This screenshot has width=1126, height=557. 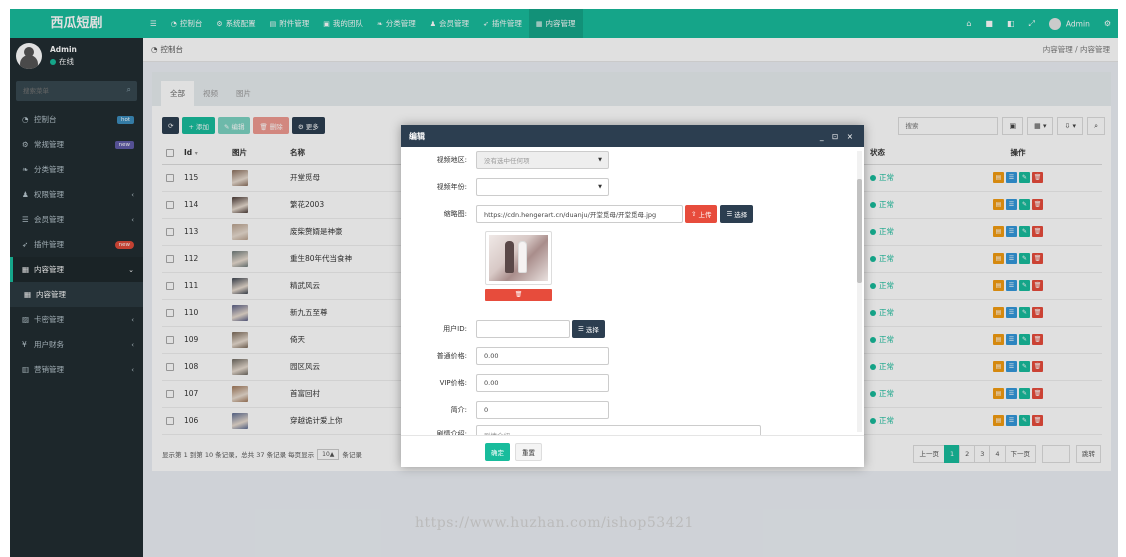 What do you see at coordinates (542, 410) in the screenshot?
I see `intro-input: 0` at bounding box center [542, 410].